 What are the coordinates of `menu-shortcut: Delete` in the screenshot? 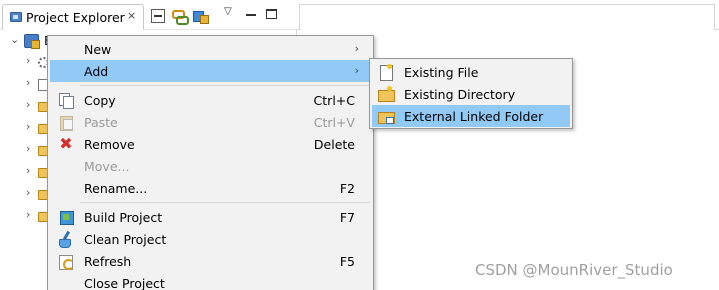 It's located at (334, 144).